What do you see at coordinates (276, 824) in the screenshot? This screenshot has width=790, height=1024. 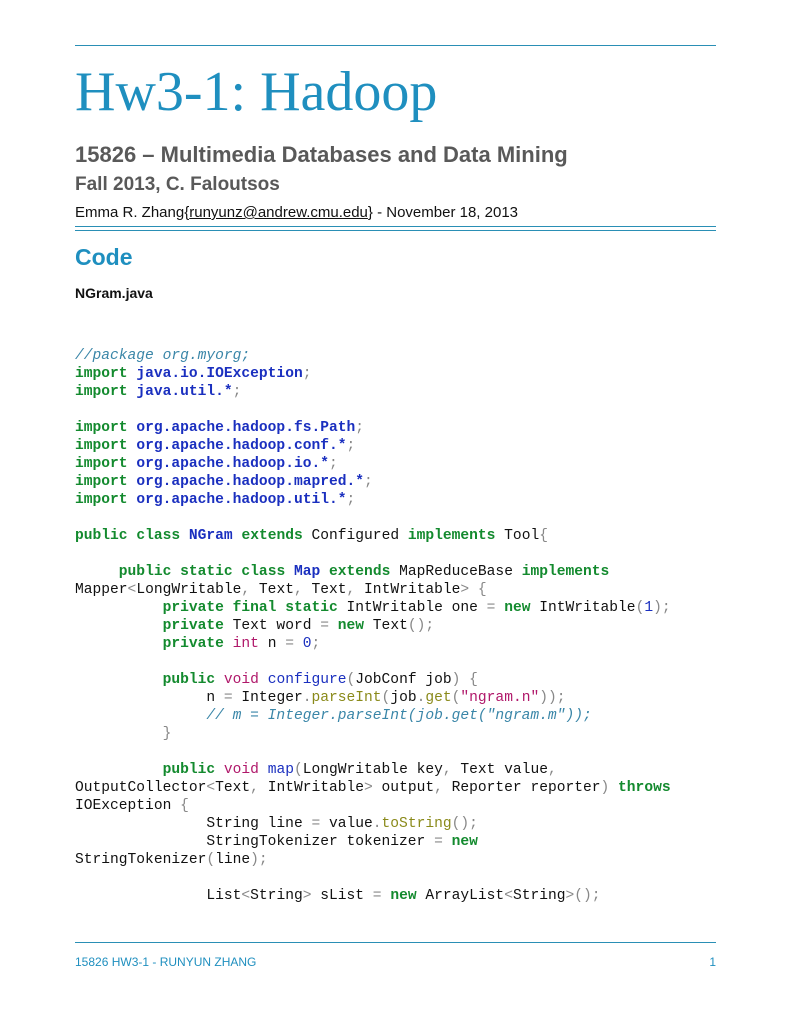 I see `code-line: String line = value.toString();` at bounding box center [276, 824].